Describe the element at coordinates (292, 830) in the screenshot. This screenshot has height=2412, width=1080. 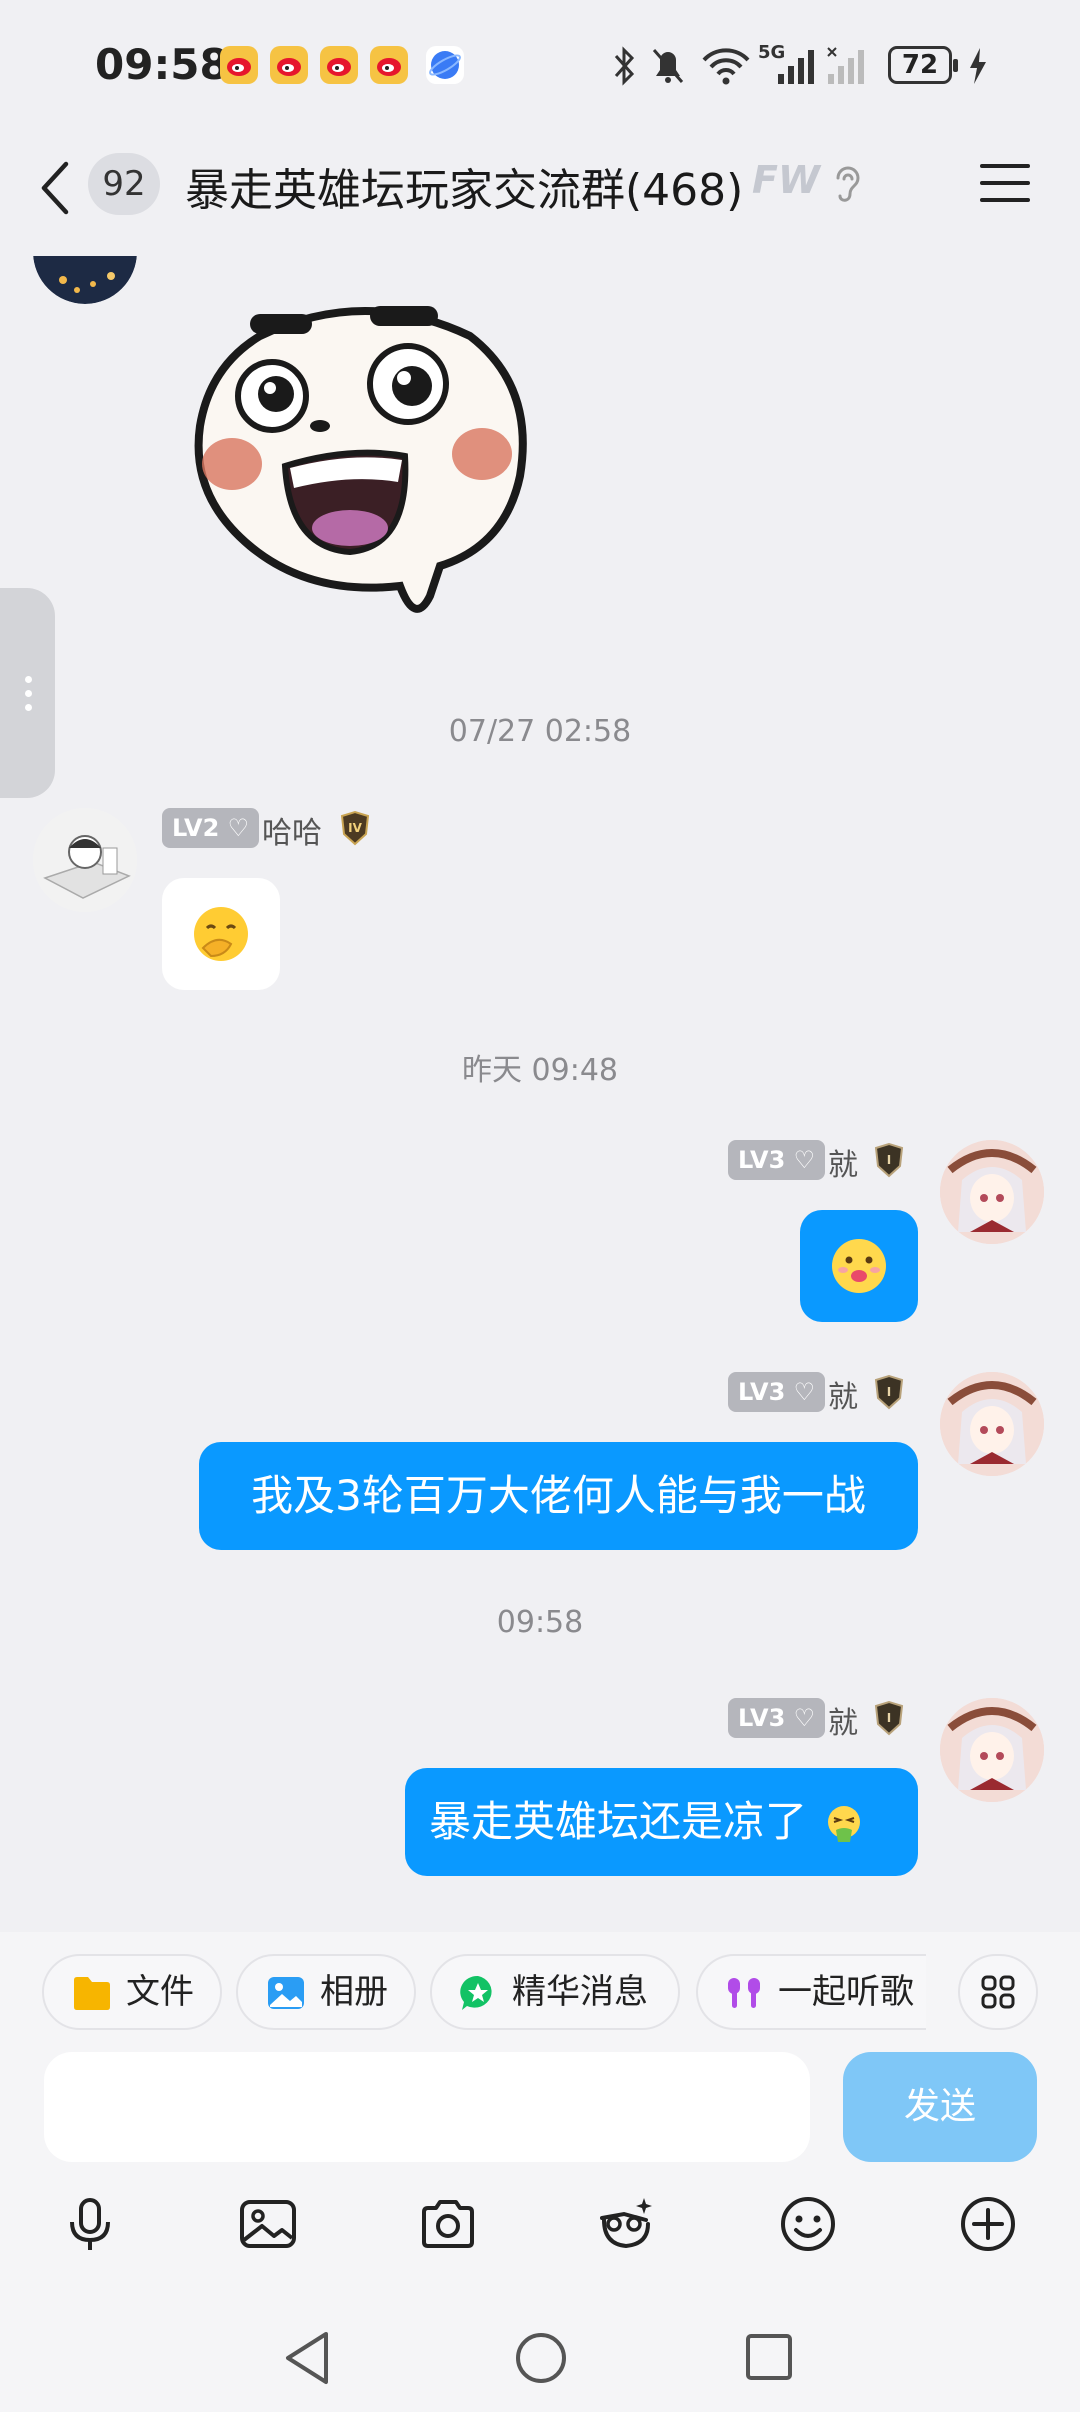
I see `sender-name: 哈哈` at that location.